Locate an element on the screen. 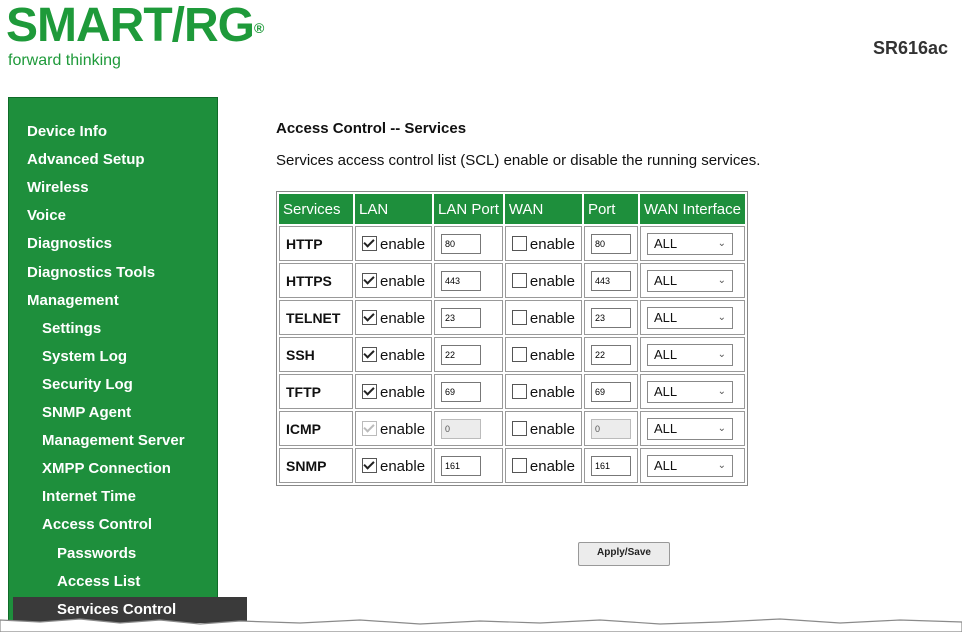 This screenshot has width=962, height=632. sidebar-item-advanced-setup: Advanced Setup is located at coordinates (118, 160).